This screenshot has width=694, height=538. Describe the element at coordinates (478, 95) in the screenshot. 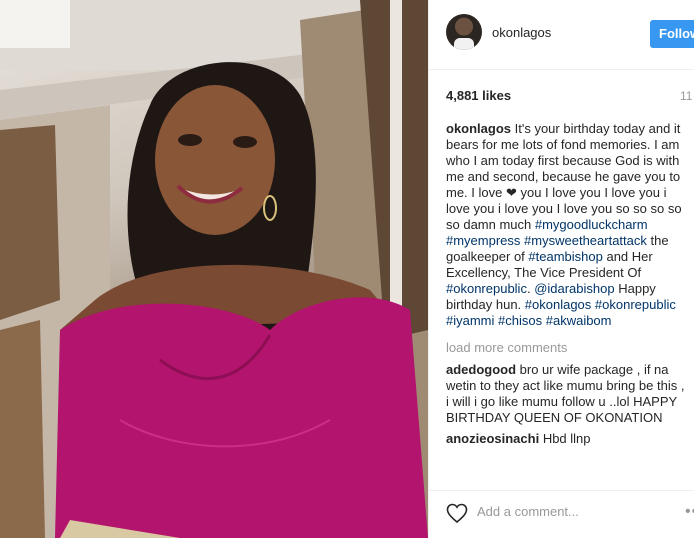

I see `likes-count: 4,881 likes` at that location.